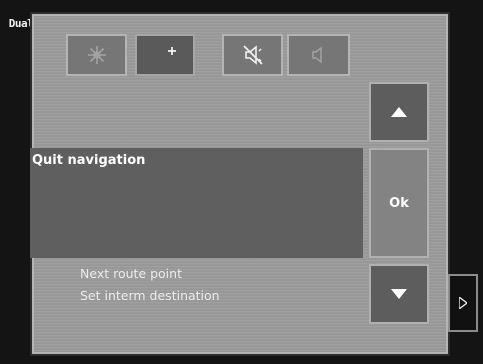 This screenshot has height=364, width=483. I want to click on side-panel-arrow-button, so click(463, 303).